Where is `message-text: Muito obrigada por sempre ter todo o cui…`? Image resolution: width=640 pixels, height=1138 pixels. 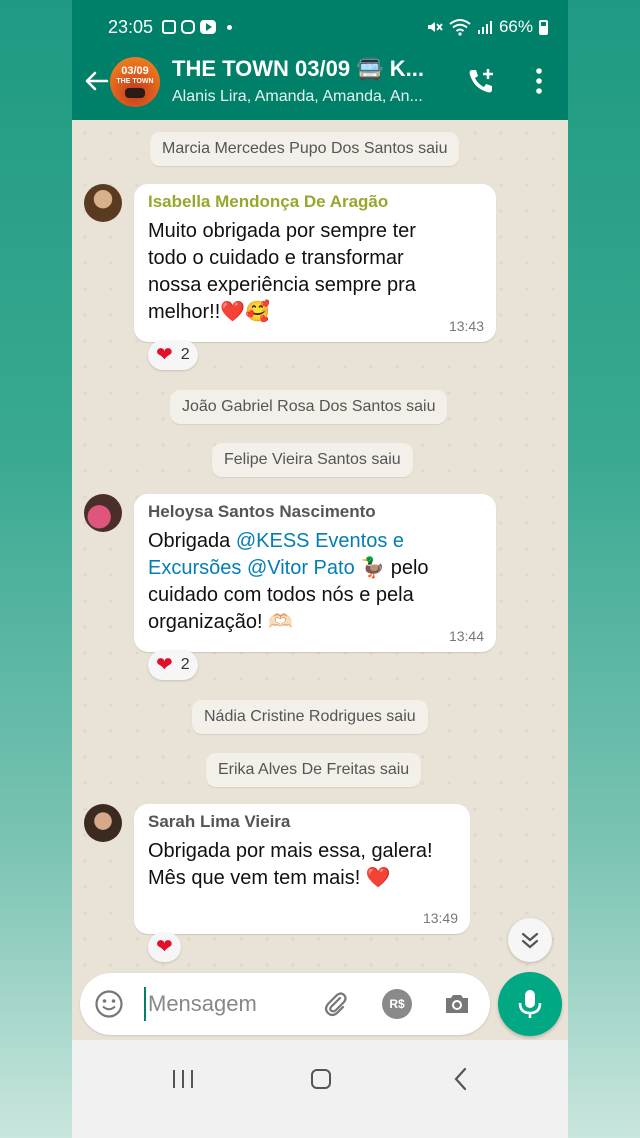
message-text: Muito obrigada por sempre ter todo o cui… is located at coordinates (315, 272).